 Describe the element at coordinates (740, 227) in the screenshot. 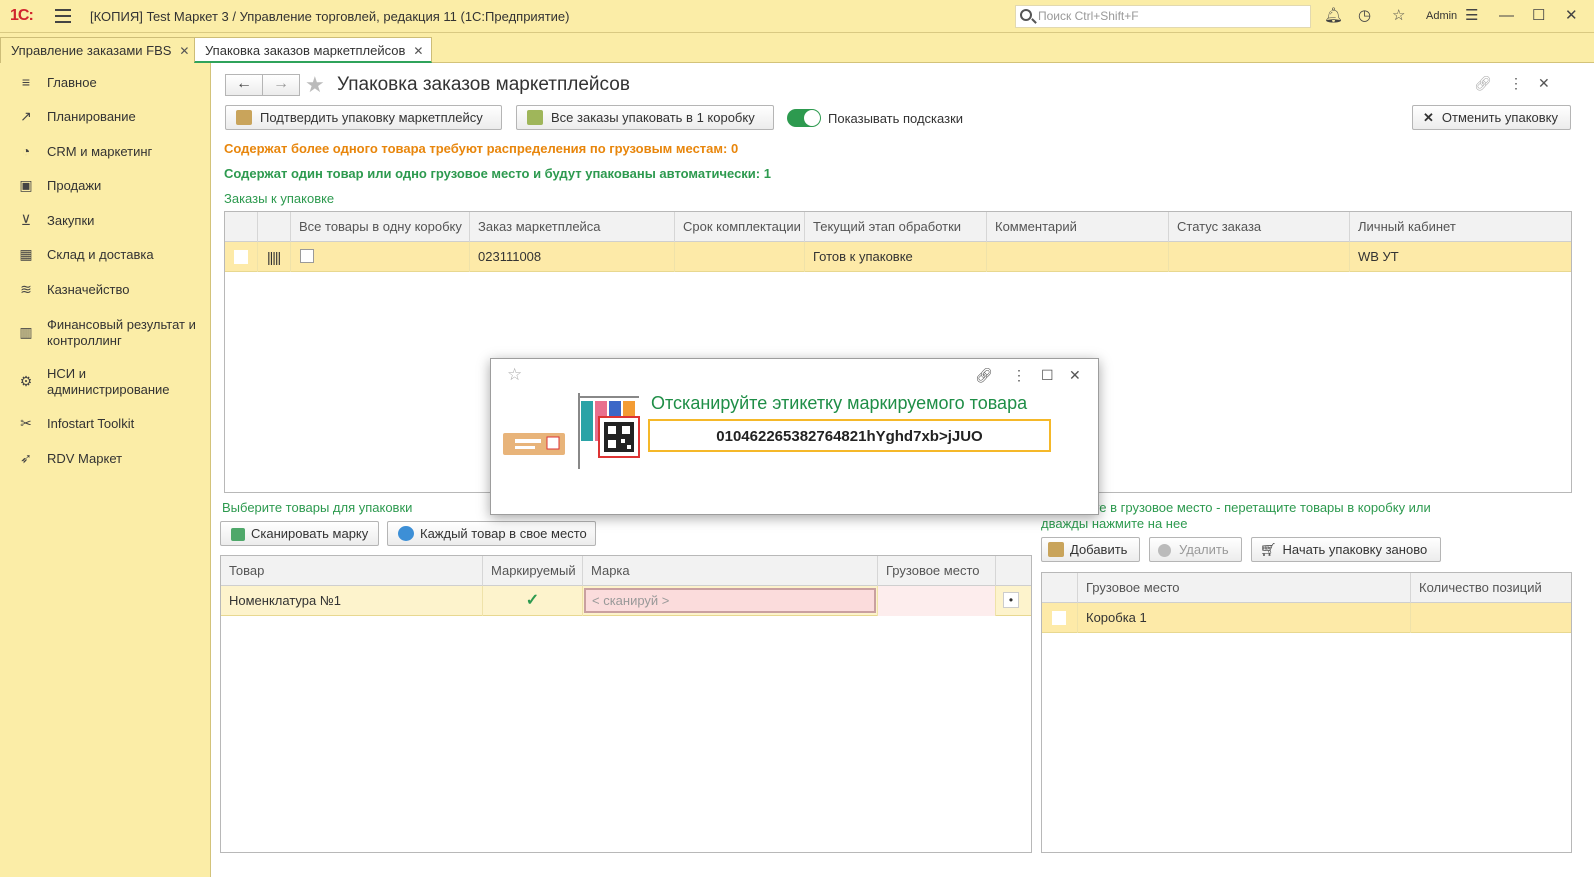

I see `col-deadline: Срок комплектации` at that location.